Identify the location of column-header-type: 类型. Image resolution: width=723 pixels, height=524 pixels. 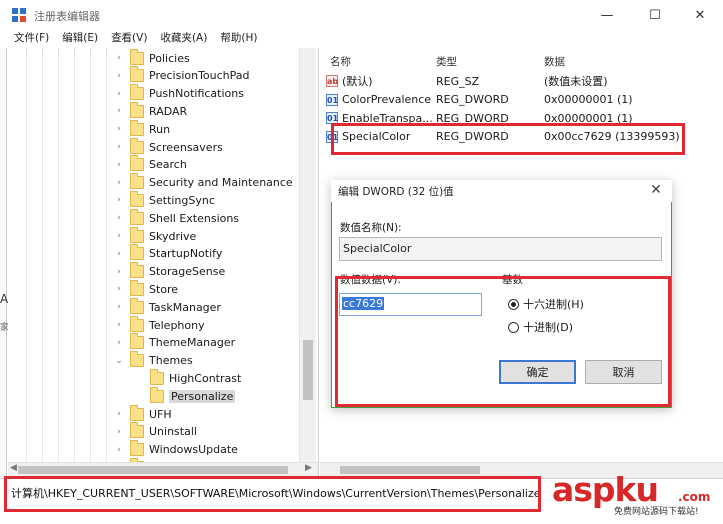
(446, 61).